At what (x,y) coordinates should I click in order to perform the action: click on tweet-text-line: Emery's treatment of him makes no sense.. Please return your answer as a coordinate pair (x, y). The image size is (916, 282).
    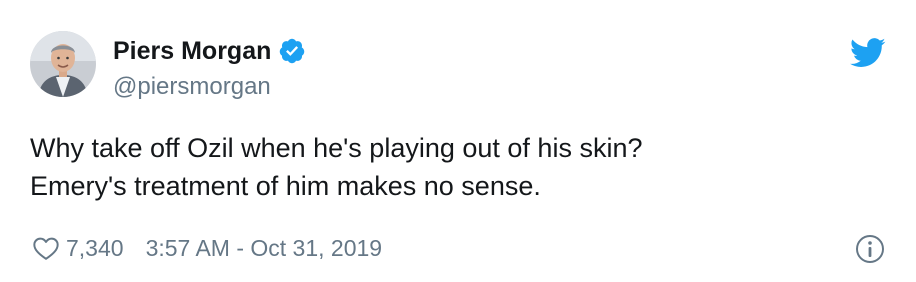
    Looking at the image, I should click on (285, 186).